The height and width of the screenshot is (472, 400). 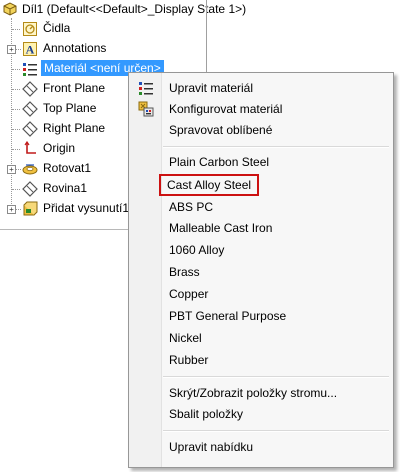 I want to click on menu-item-material-highlighted: Cast Alloy Steel, so click(x=209, y=185).